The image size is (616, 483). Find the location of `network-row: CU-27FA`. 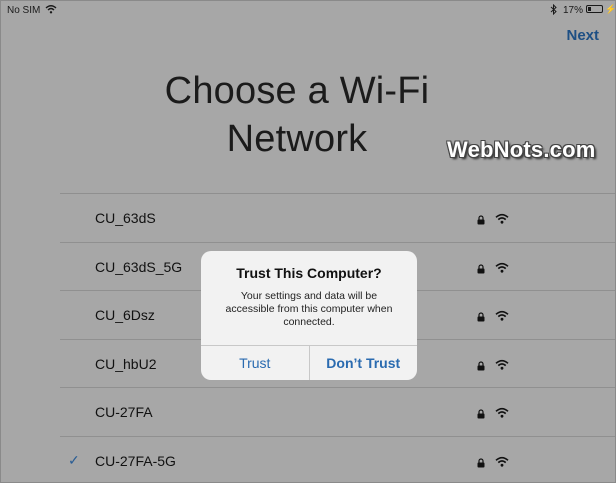

network-row: CU-27FA is located at coordinates (337, 412).